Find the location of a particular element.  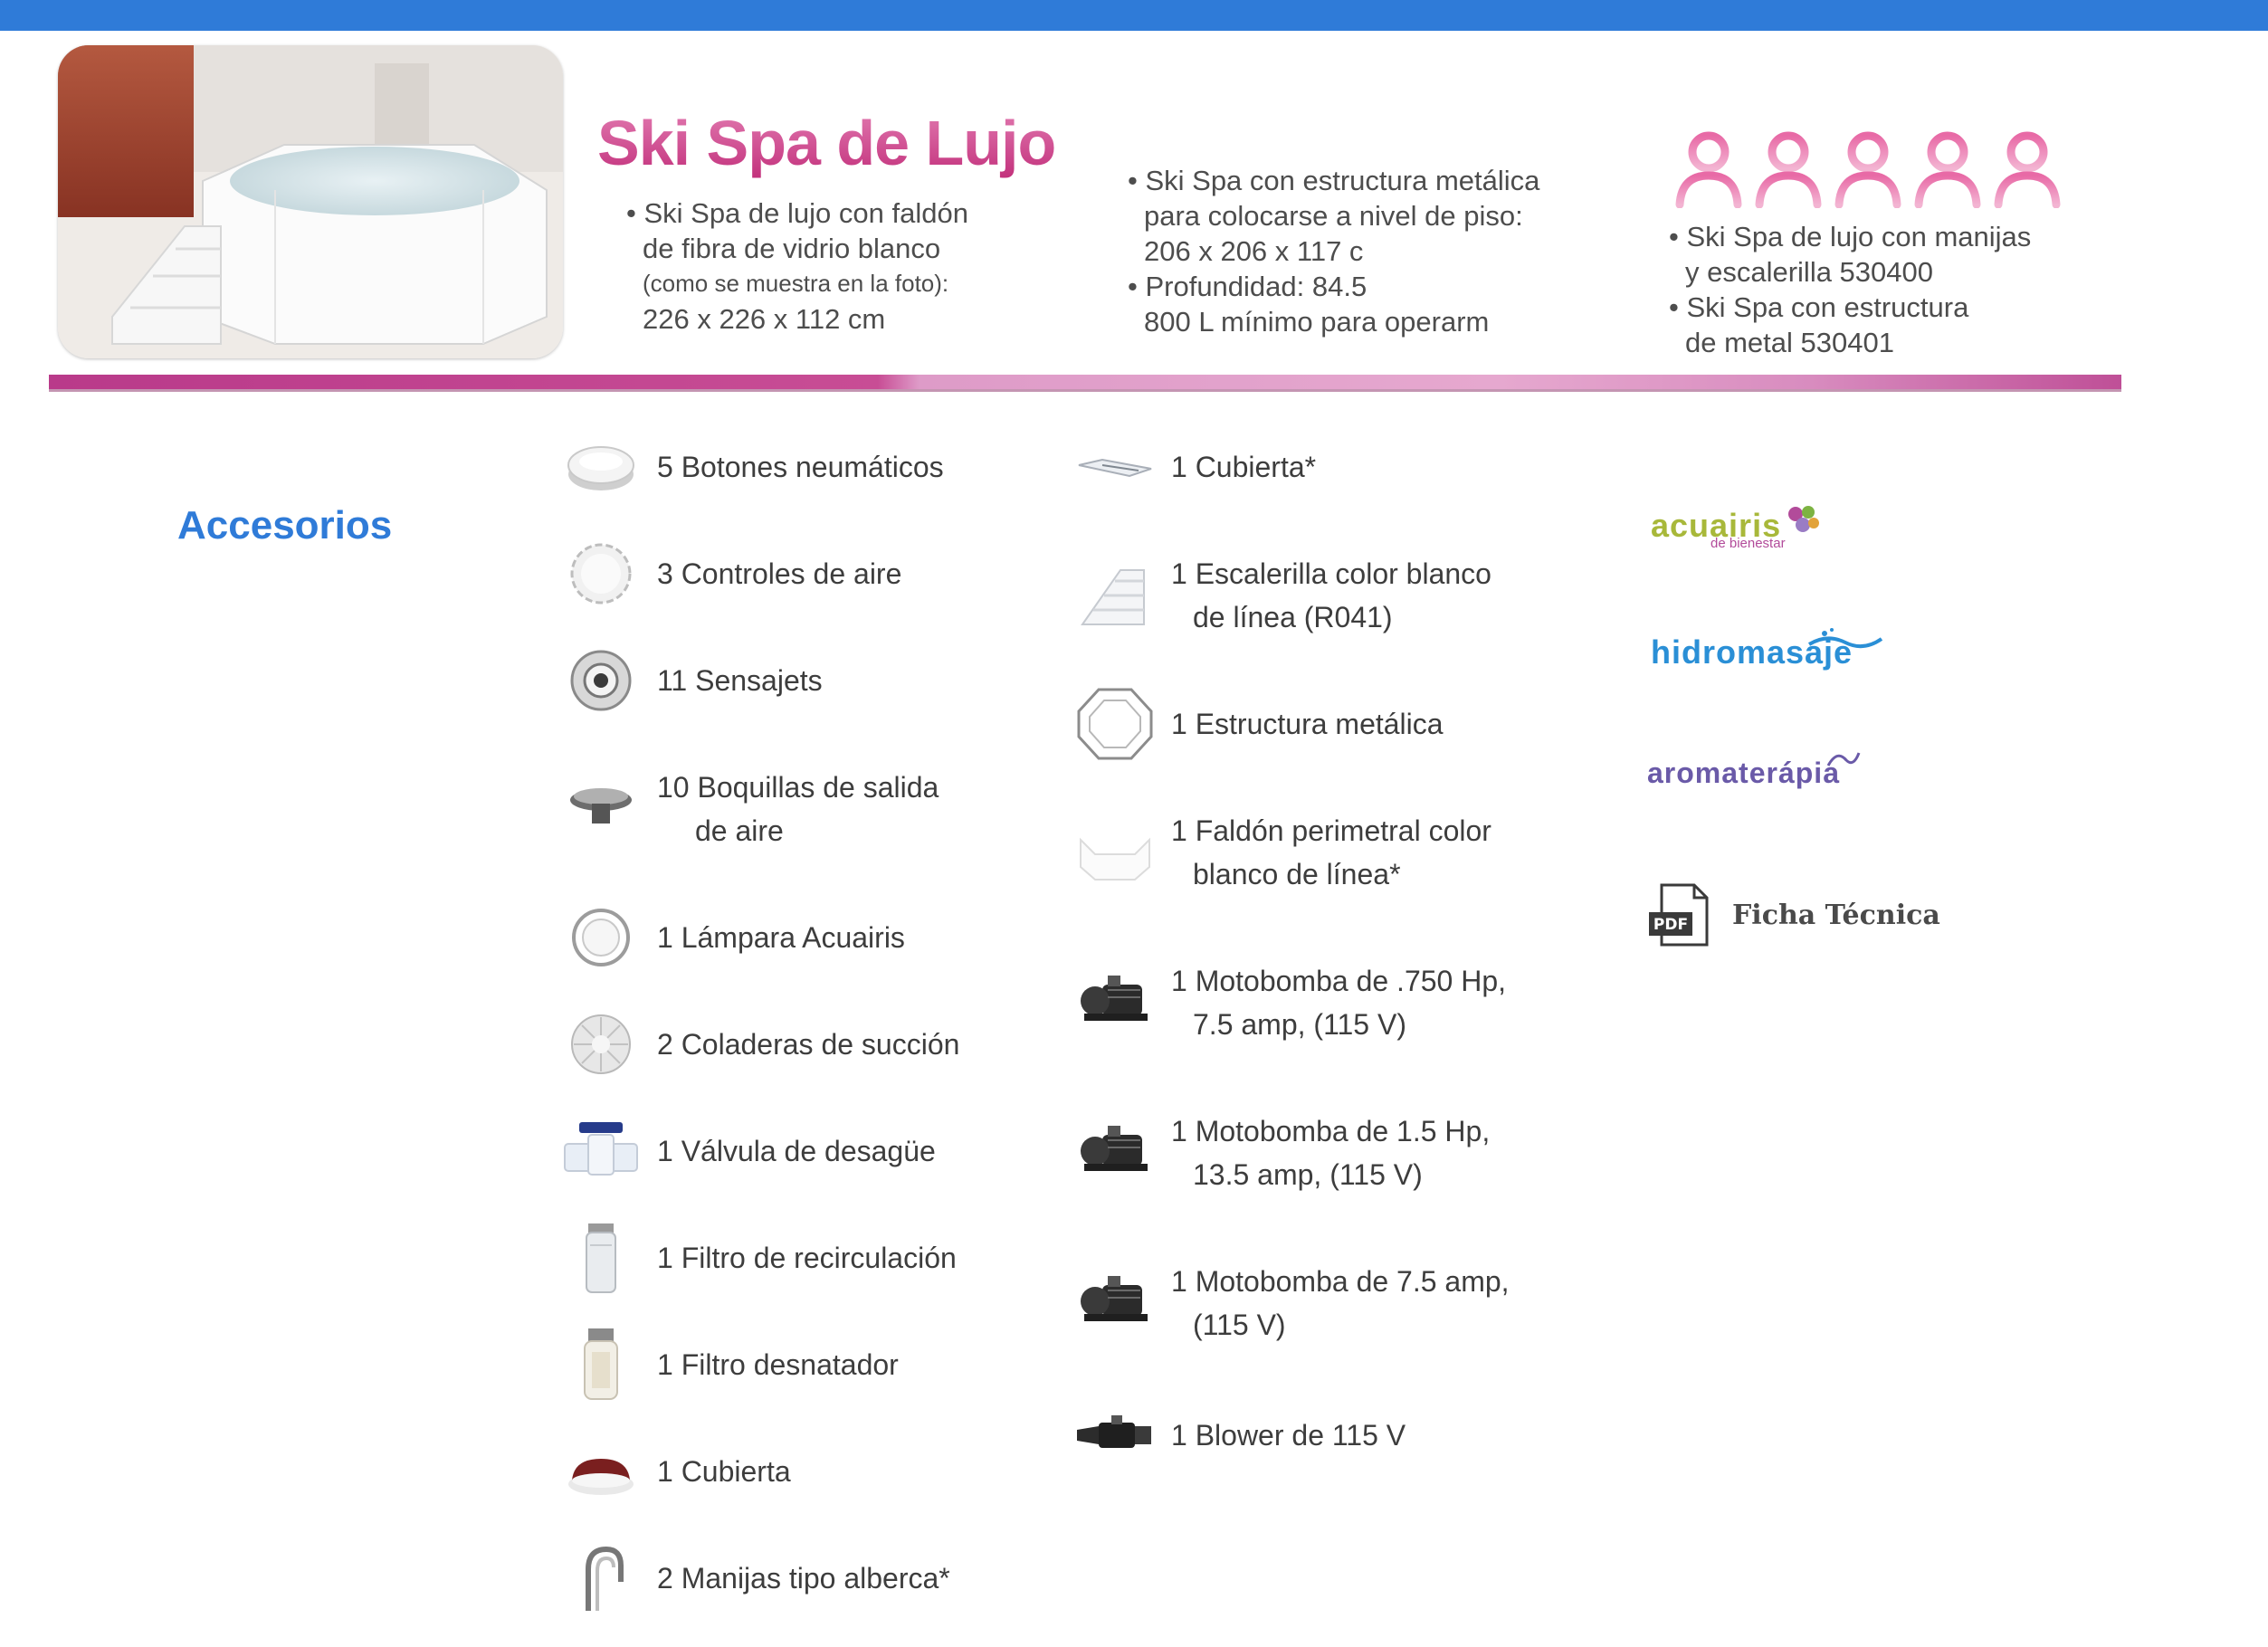

datasheet-label: Ficha Técnica is located at coordinates (1836, 915).